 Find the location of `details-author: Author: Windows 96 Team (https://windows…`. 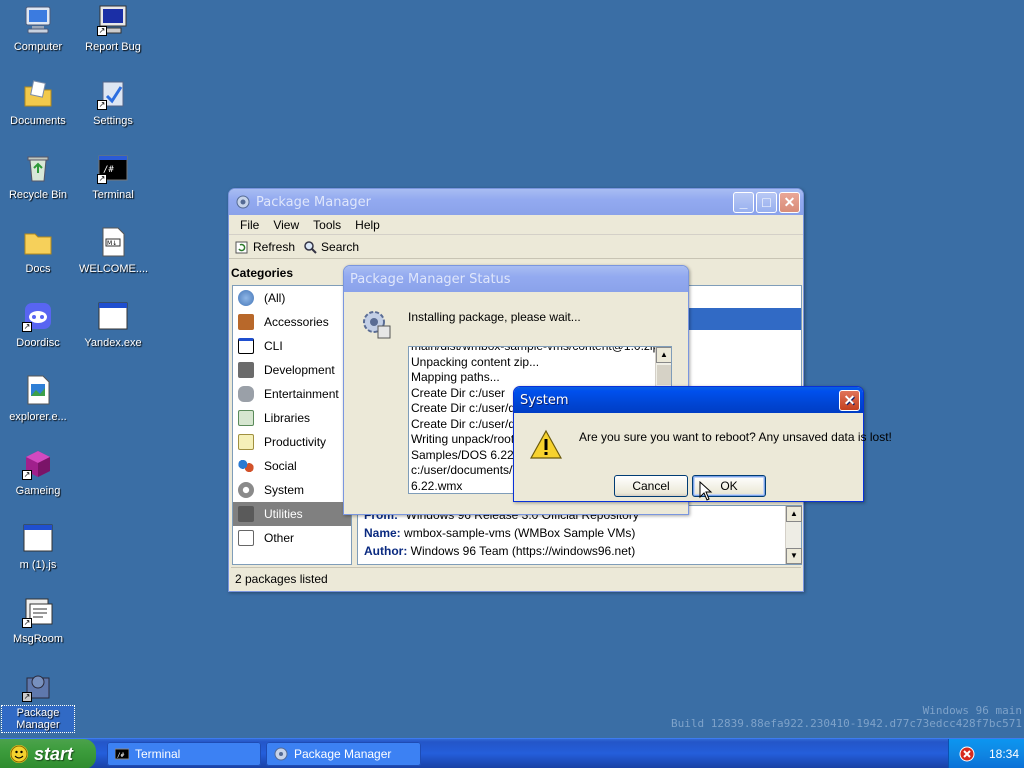

details-author: Author: Windows 96 Team (https://windows… is located at coordinates (579, 551).